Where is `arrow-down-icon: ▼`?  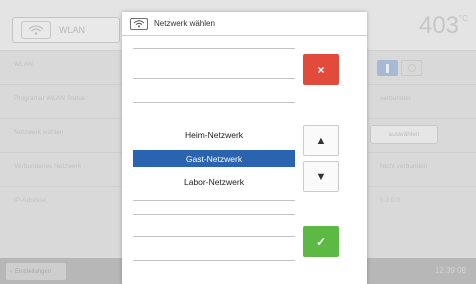 arrow-down-icon: ▼ is located at coordinates (321, 176).